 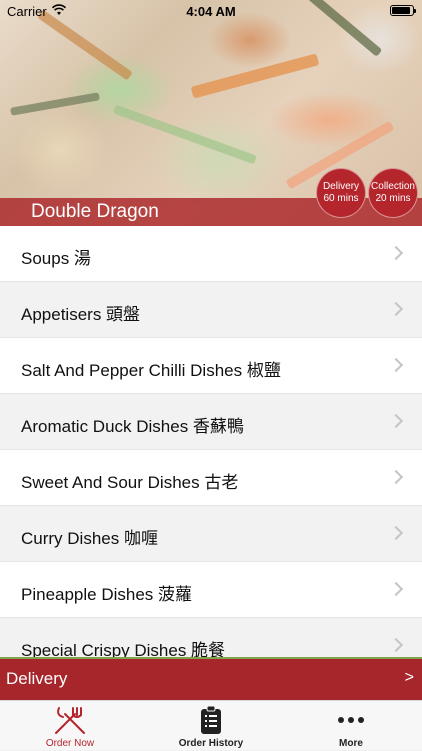 What do you see at coordinates (393, 186) in the screenshot?
I see `collection-badge-title: Collection` at bounding box center [393, 186].